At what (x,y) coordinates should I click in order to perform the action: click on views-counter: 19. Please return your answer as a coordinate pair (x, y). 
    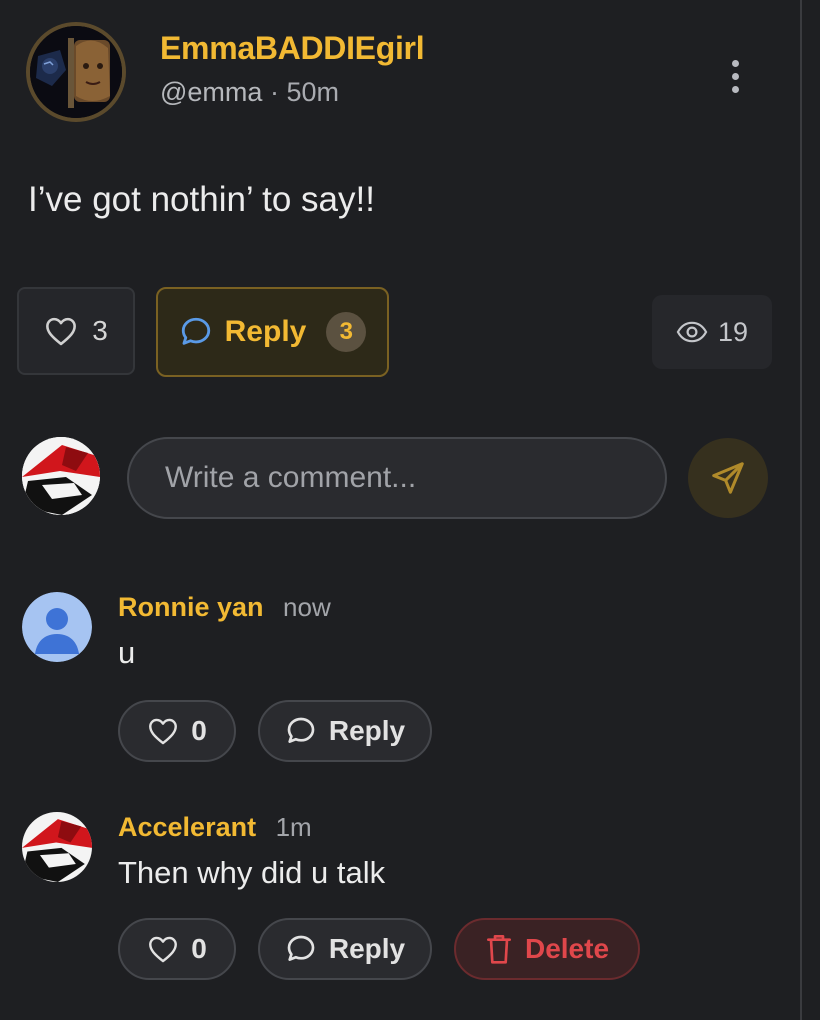
    Looking at the image, I should click on (712, 332).